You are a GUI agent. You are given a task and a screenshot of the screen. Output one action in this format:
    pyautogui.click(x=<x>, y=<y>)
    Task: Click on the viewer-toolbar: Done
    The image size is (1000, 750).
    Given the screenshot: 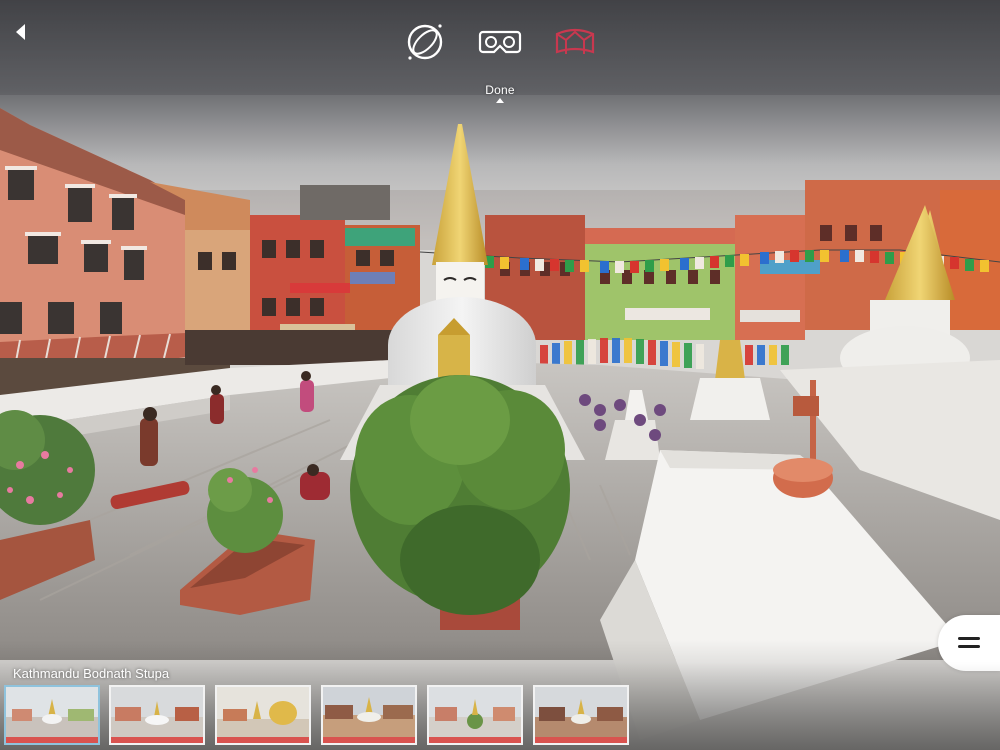 What is the action you would take?
    pyautogui.click(x=500, y=55)
    